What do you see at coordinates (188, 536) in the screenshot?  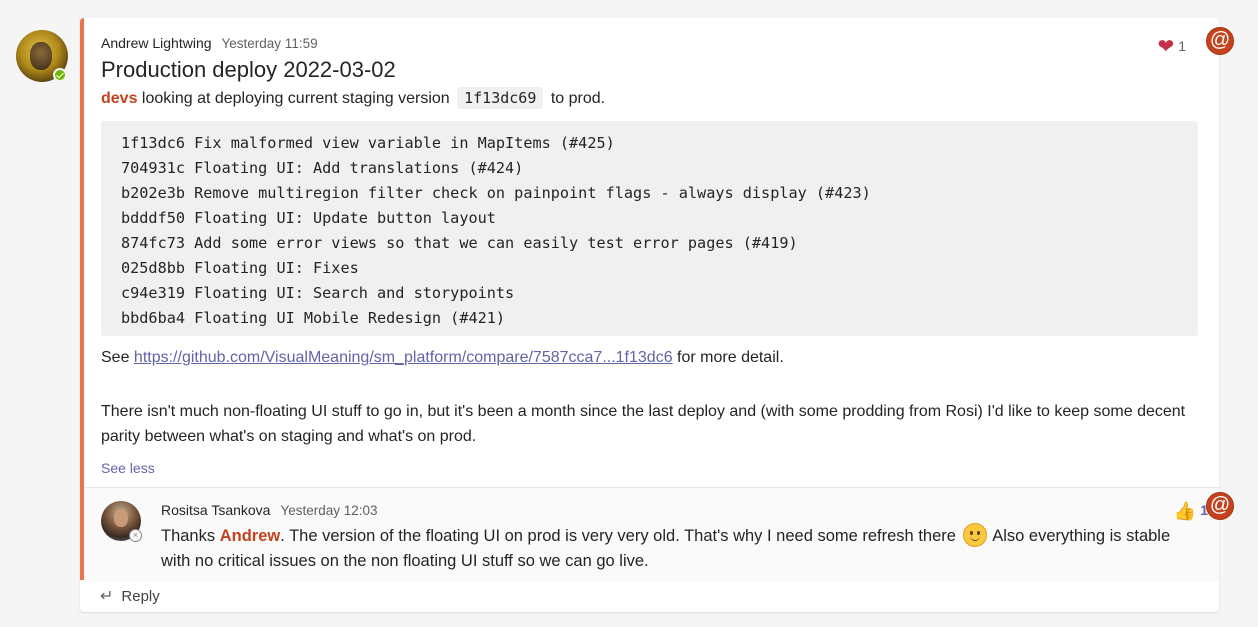 I see `reply-text-start: Thanks` at bounding box center [188, 536].